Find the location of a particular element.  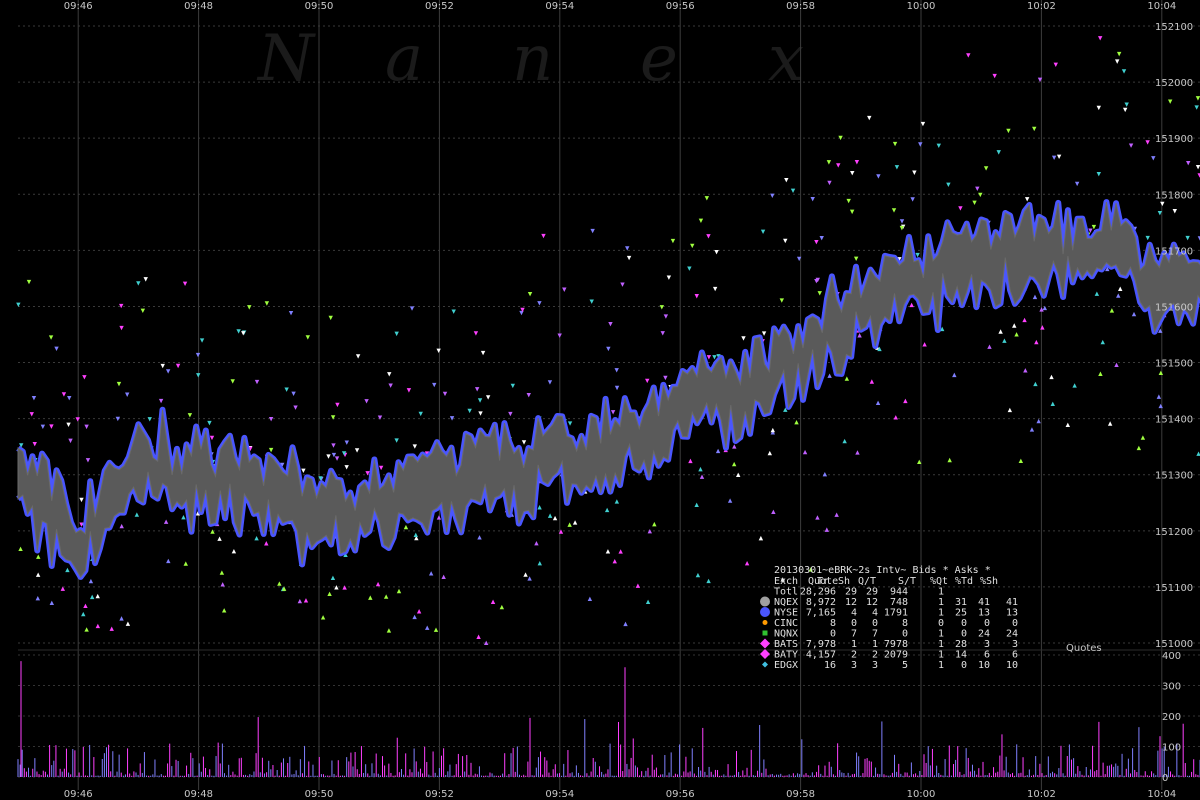

y-tick-label: 151100 is located at coordinates (1174, 588).